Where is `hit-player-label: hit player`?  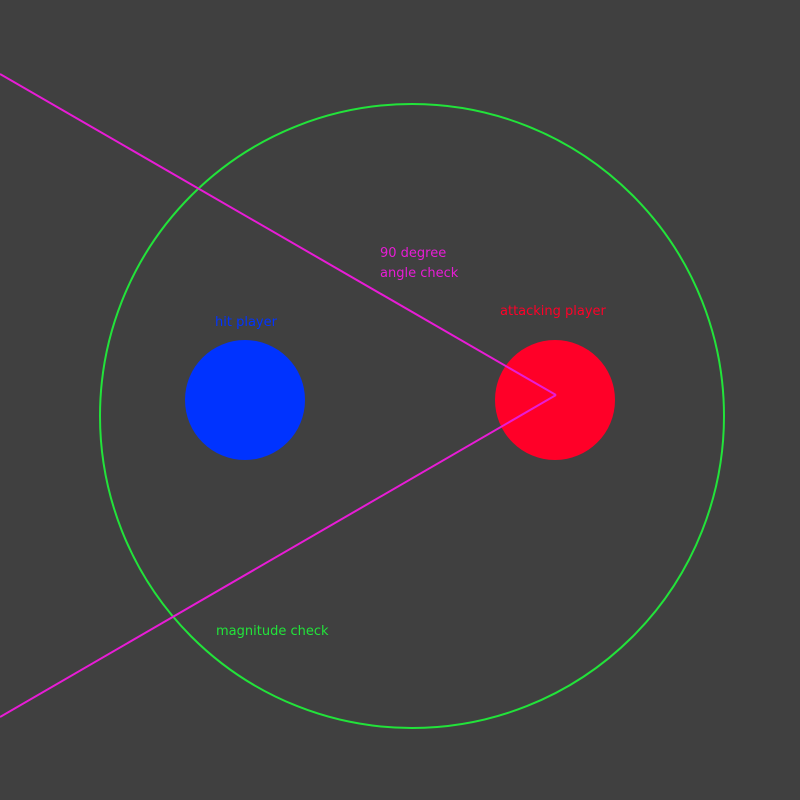
hit-player-label: hit player is located at coordinates (246, 322).